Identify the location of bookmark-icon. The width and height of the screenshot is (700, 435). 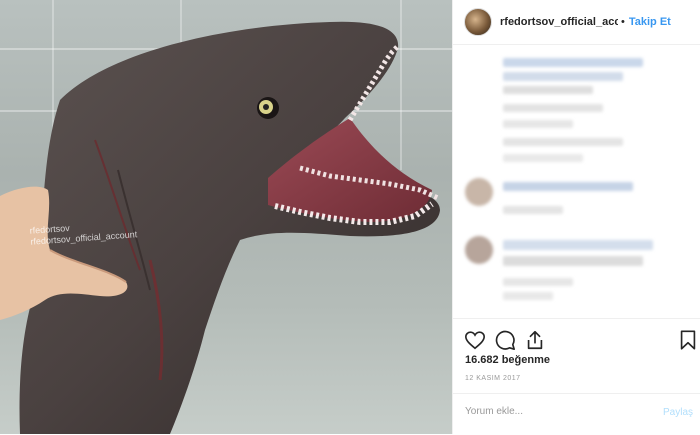
(688, 340).